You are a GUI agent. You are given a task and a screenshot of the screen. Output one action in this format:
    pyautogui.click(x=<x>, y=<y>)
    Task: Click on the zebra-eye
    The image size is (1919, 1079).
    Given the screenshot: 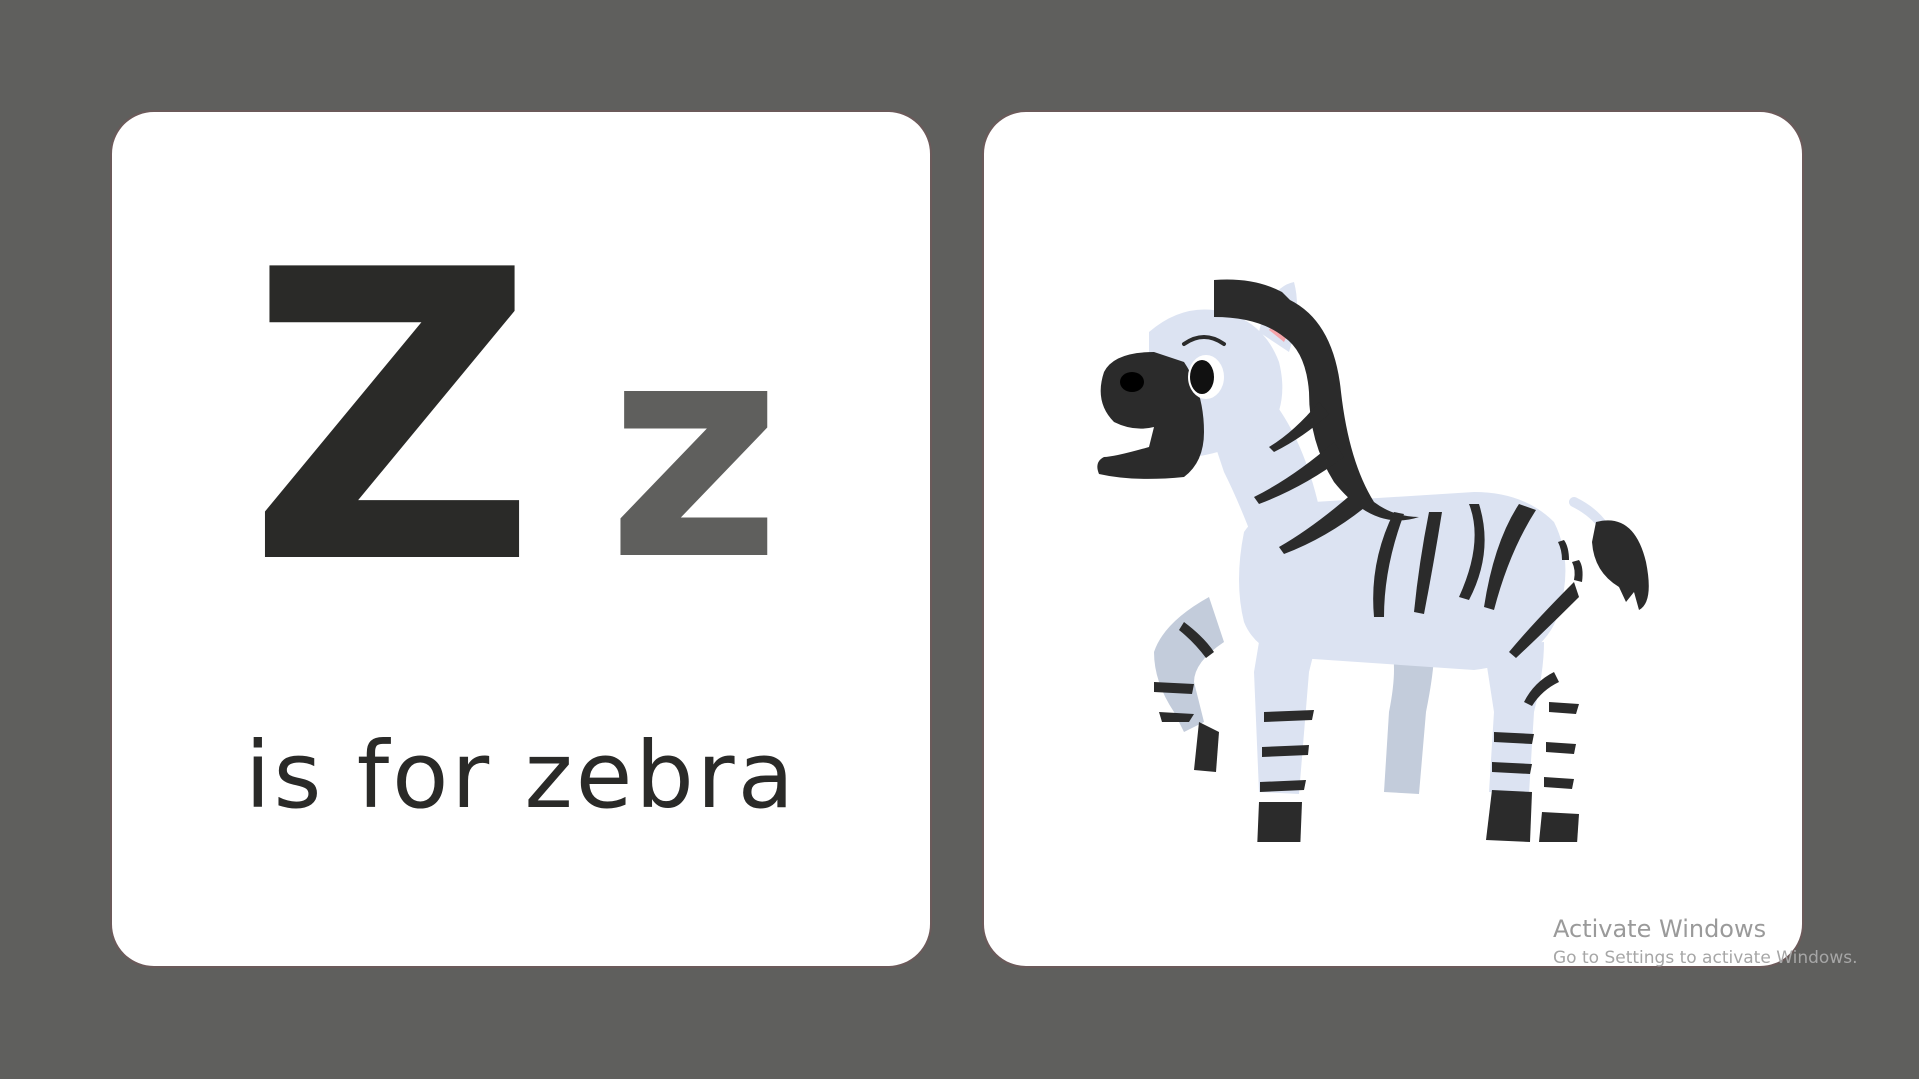 What is the action you would take?
    pyautogui.click(x=1202, y=377)
    